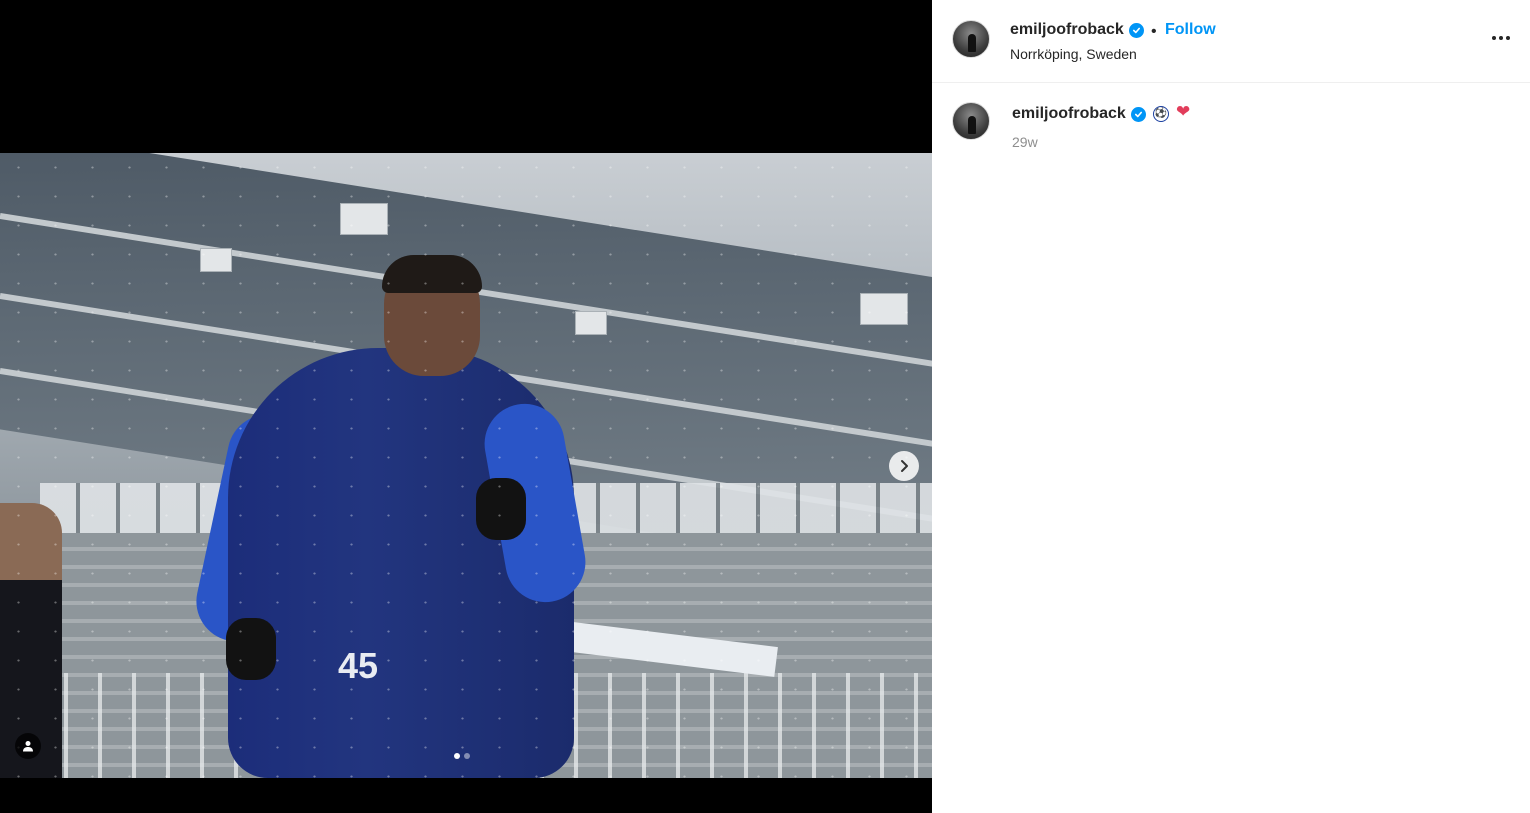 Image resolution: width=1530 pixels, height=813 pixels. Describe the element at coordinates (1069, 114) in the screenshot. I see `caption-username: emiljoofroback` at that location.